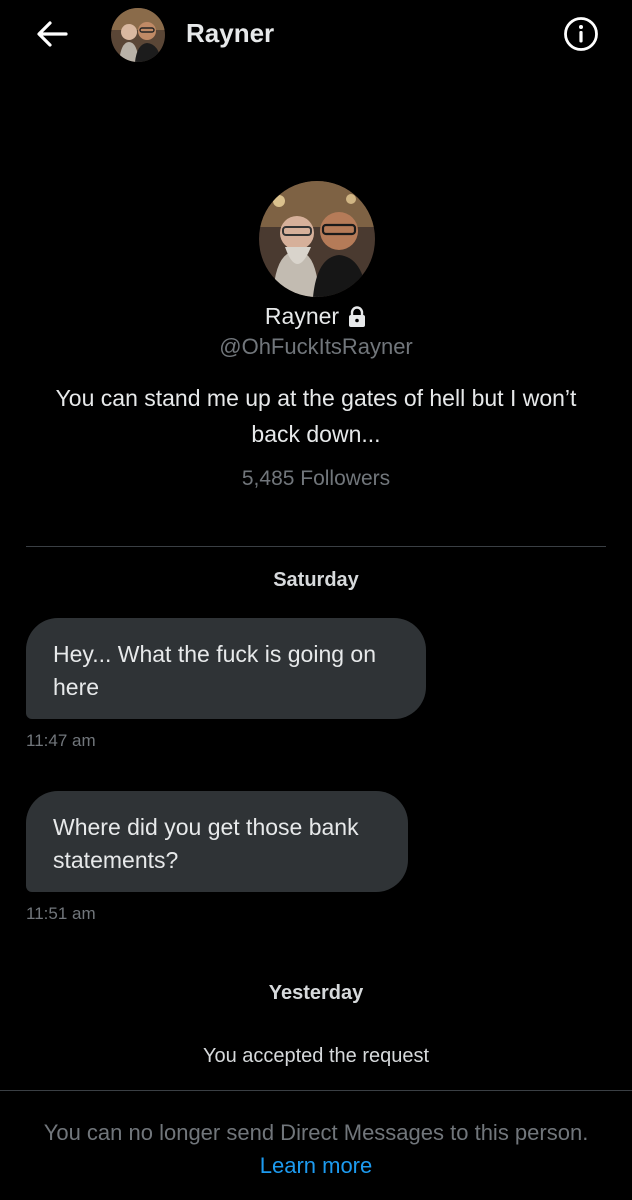 Image resolution: width=632 pixels, height=1200 pixels. I want to click on header-avatar, so click(138, 35).